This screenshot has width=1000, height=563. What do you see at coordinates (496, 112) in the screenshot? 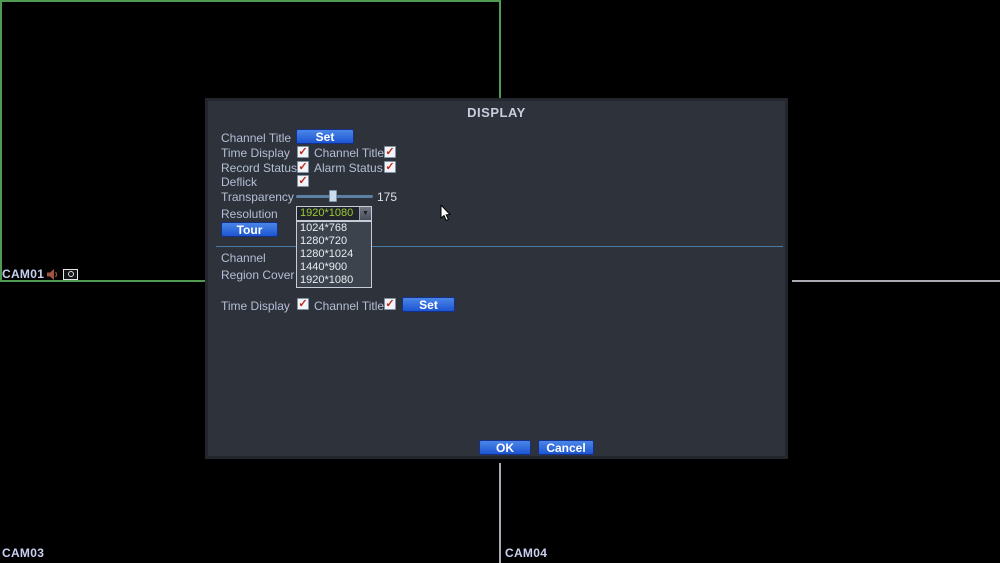
I see `dialog-title: DISPLAY` at bounding box center [496, 112].